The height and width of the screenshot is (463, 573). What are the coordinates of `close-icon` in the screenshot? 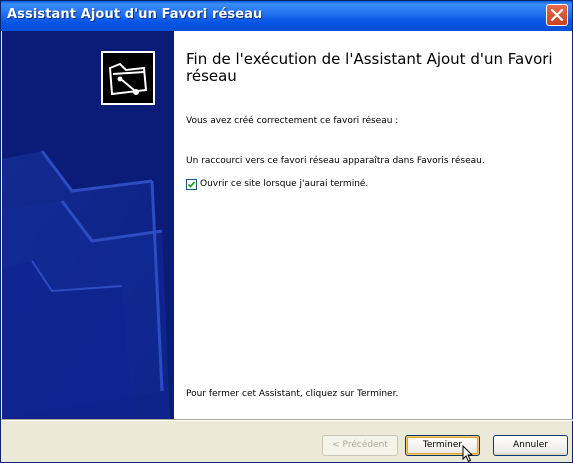 It's located at (557, 15).